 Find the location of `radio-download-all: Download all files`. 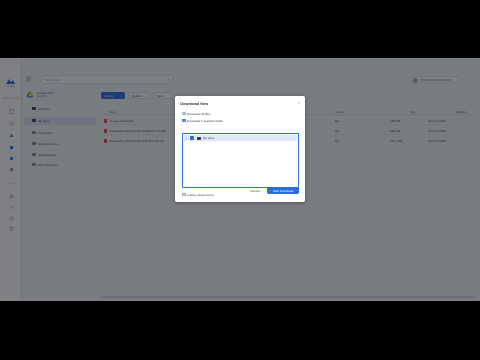

radio-download-all: Download all files is located at coordinates (237, 113).